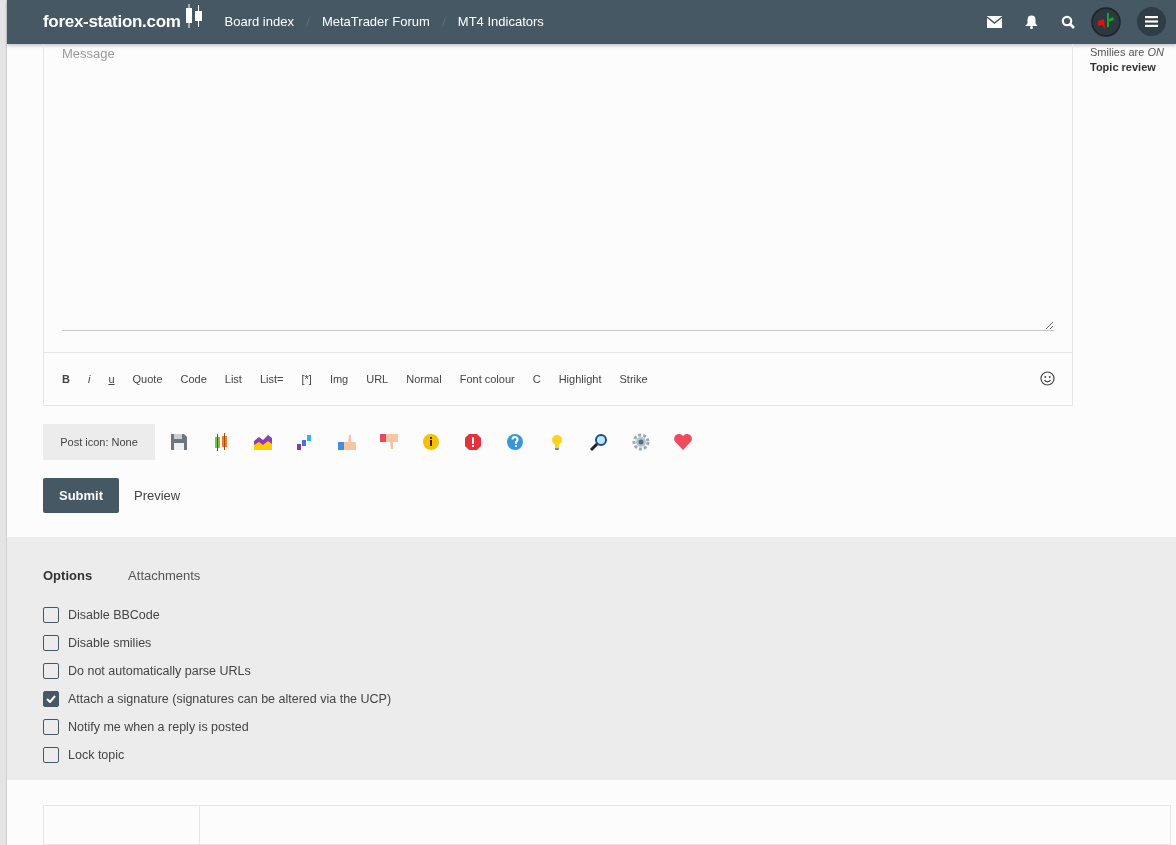 Image resolution: width=1176 pixels, height=845 pixels. I want to click on checkbox-label: Lock topic, so click(96, 755).